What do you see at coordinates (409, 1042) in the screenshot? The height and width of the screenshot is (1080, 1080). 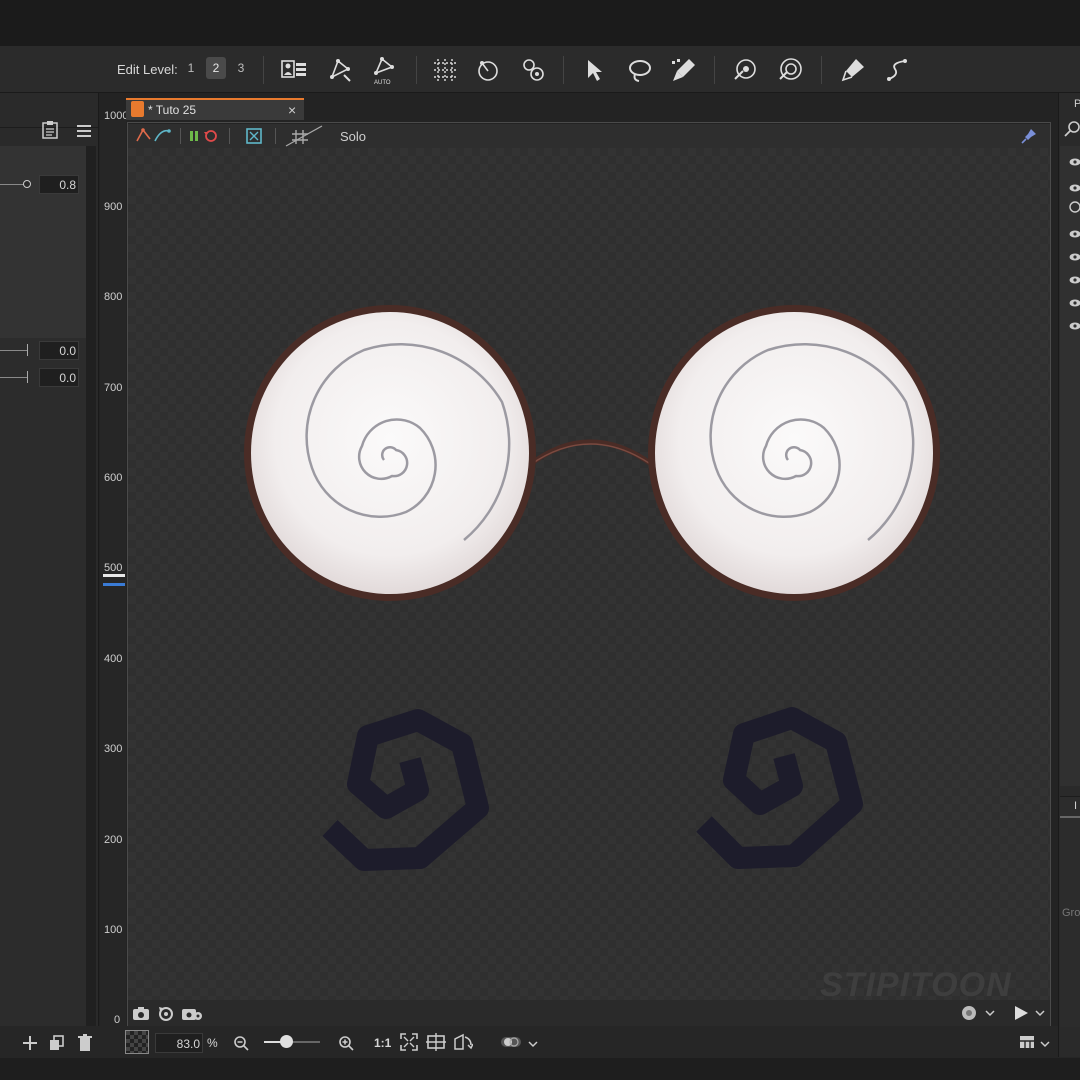 I see `fit-to-view-icon` at bounding box center [409, 1042].